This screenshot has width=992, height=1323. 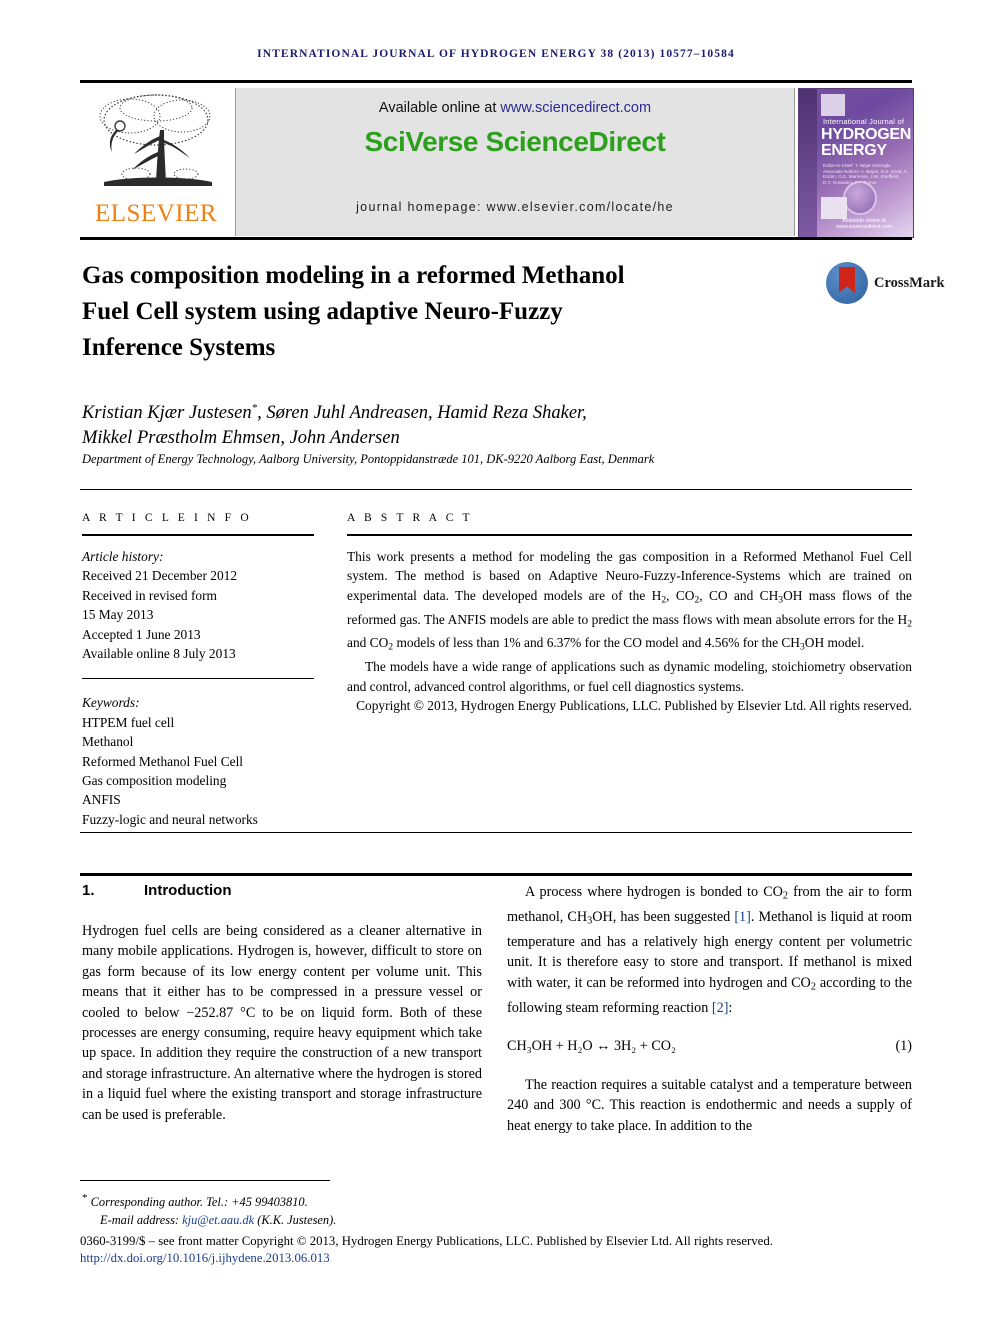 I want to click on section-number: 1., so click(x=88, y=890).